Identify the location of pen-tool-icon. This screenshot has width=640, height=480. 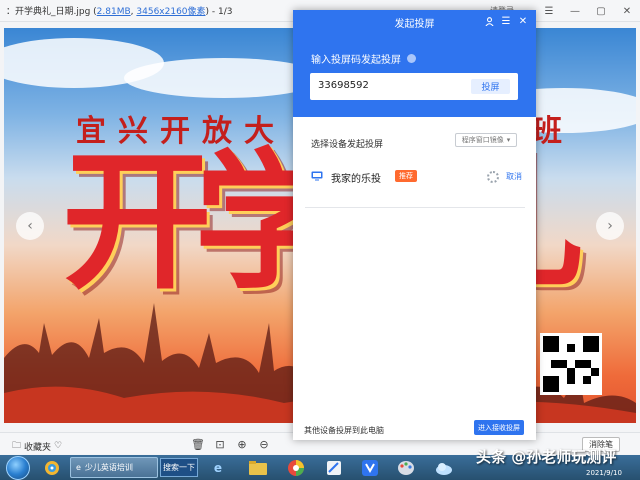
(334, 468).